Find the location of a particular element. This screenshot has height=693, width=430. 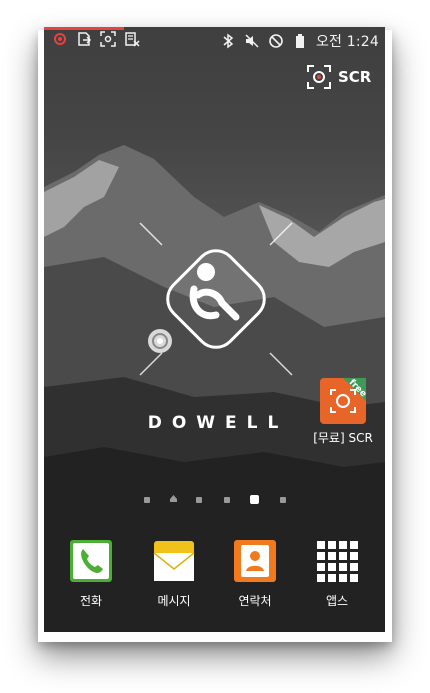

phone-icon is located at coordinates (91, 561).